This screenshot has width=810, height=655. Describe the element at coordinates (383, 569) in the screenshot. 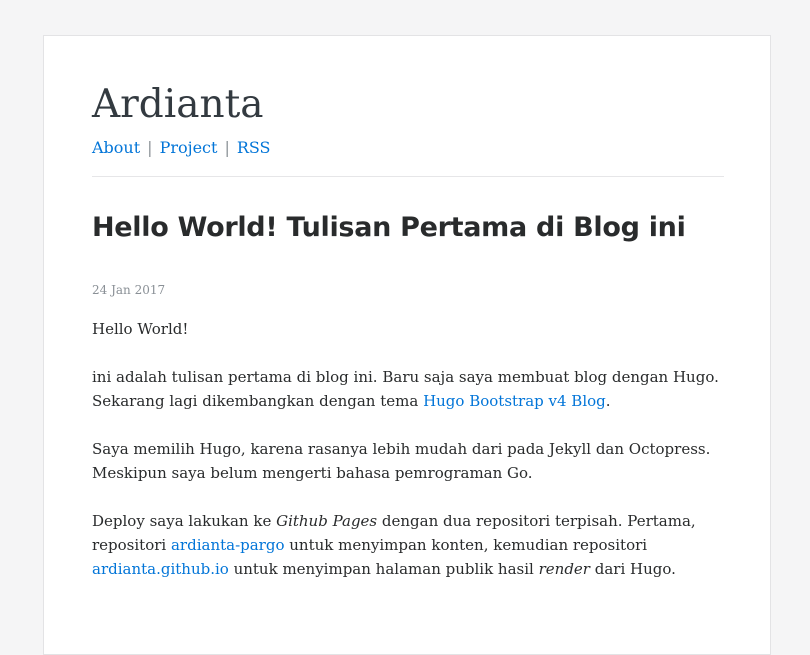

I see `paragraph-text: untuk menyimpan halaman publik hasil` at that location.